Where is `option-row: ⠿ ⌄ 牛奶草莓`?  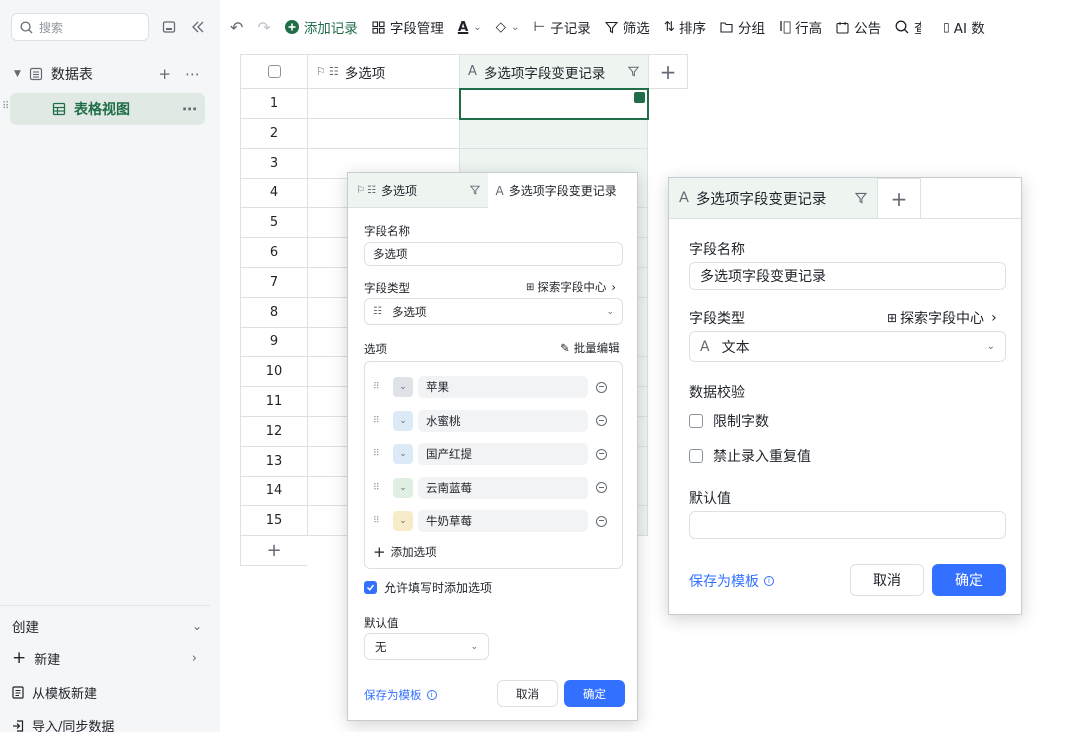 option-row: ⠿ ⌄ 牛奶草莓 is located at coordinates (495, 521).